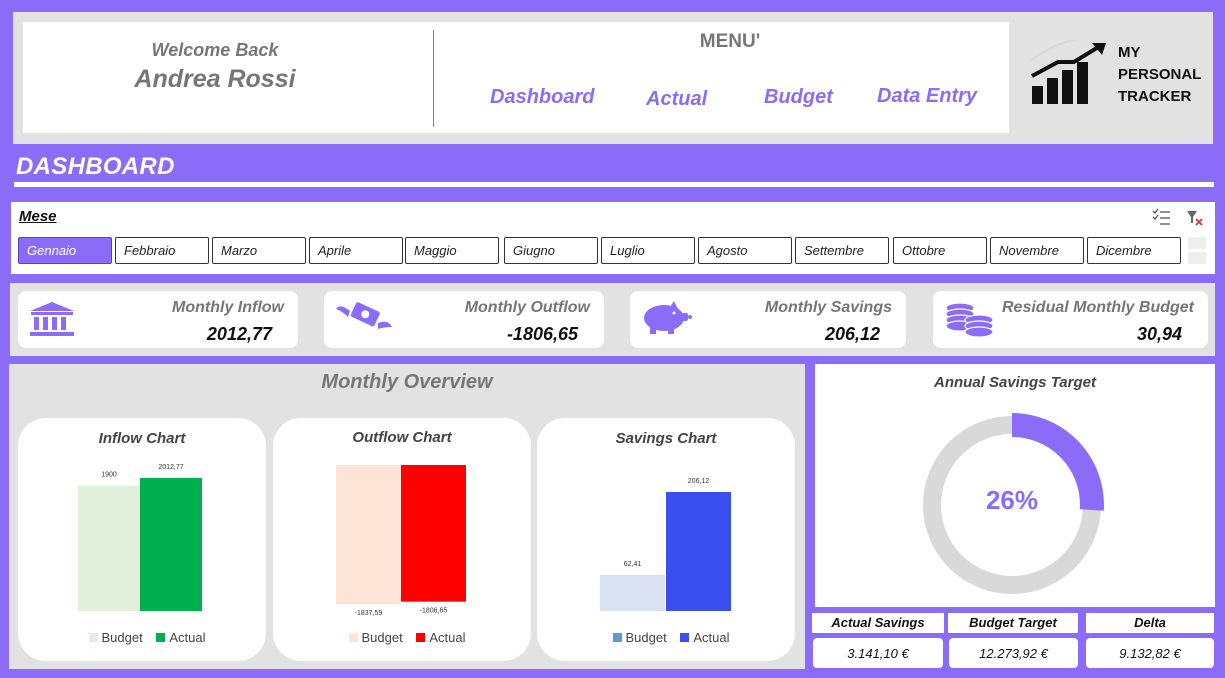 This screenshot has height=678, width=1225. What do you see at coordinates (52, 321) in the screenshot?
I see `bank-icon` at bounding box center [52, 321].